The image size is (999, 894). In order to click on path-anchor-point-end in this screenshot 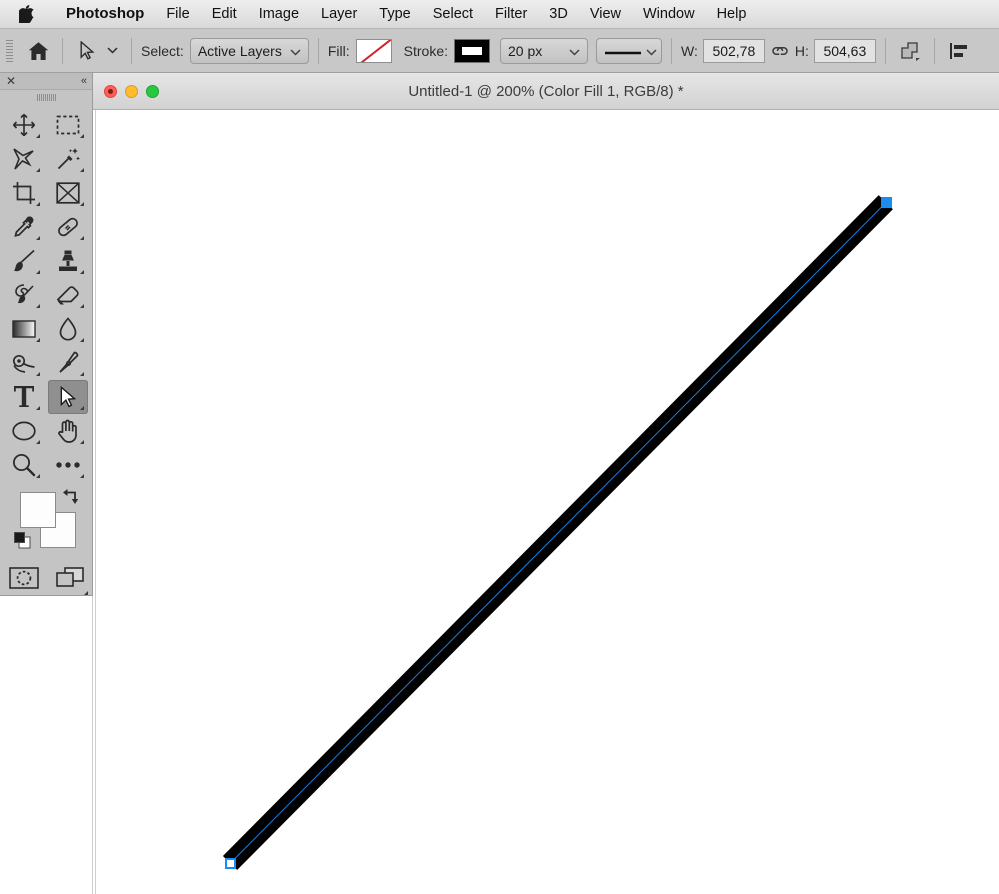, I will do `click(886, 202)`.